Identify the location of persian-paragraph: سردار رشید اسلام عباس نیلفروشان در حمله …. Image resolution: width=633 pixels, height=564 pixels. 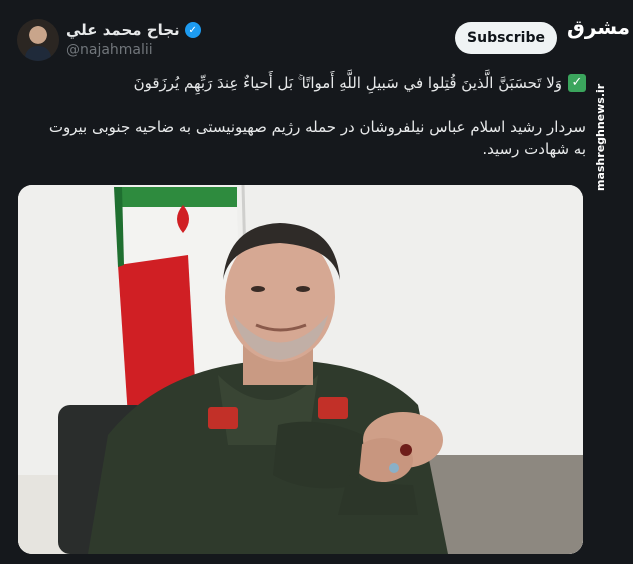
(317, 138).